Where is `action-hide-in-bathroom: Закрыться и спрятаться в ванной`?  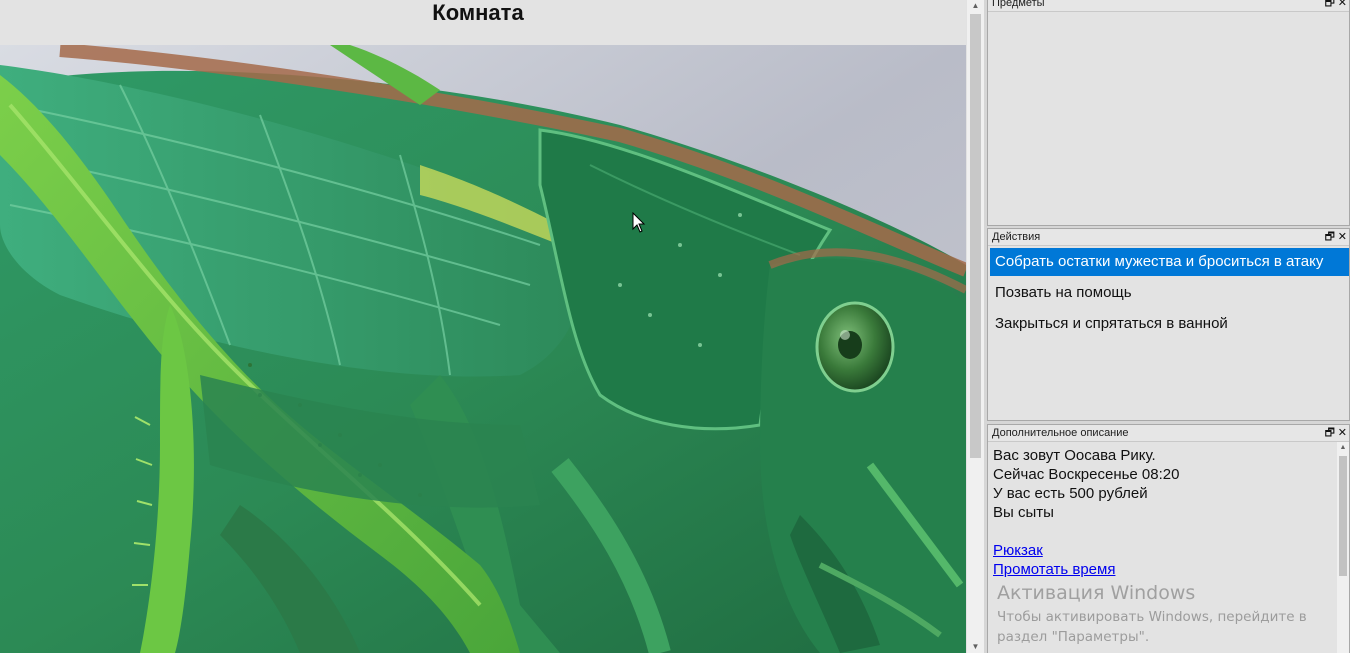
action-hide-in-bathroom: Закрыться и спрятаться в ванной is located at coordinates (1169, 324).